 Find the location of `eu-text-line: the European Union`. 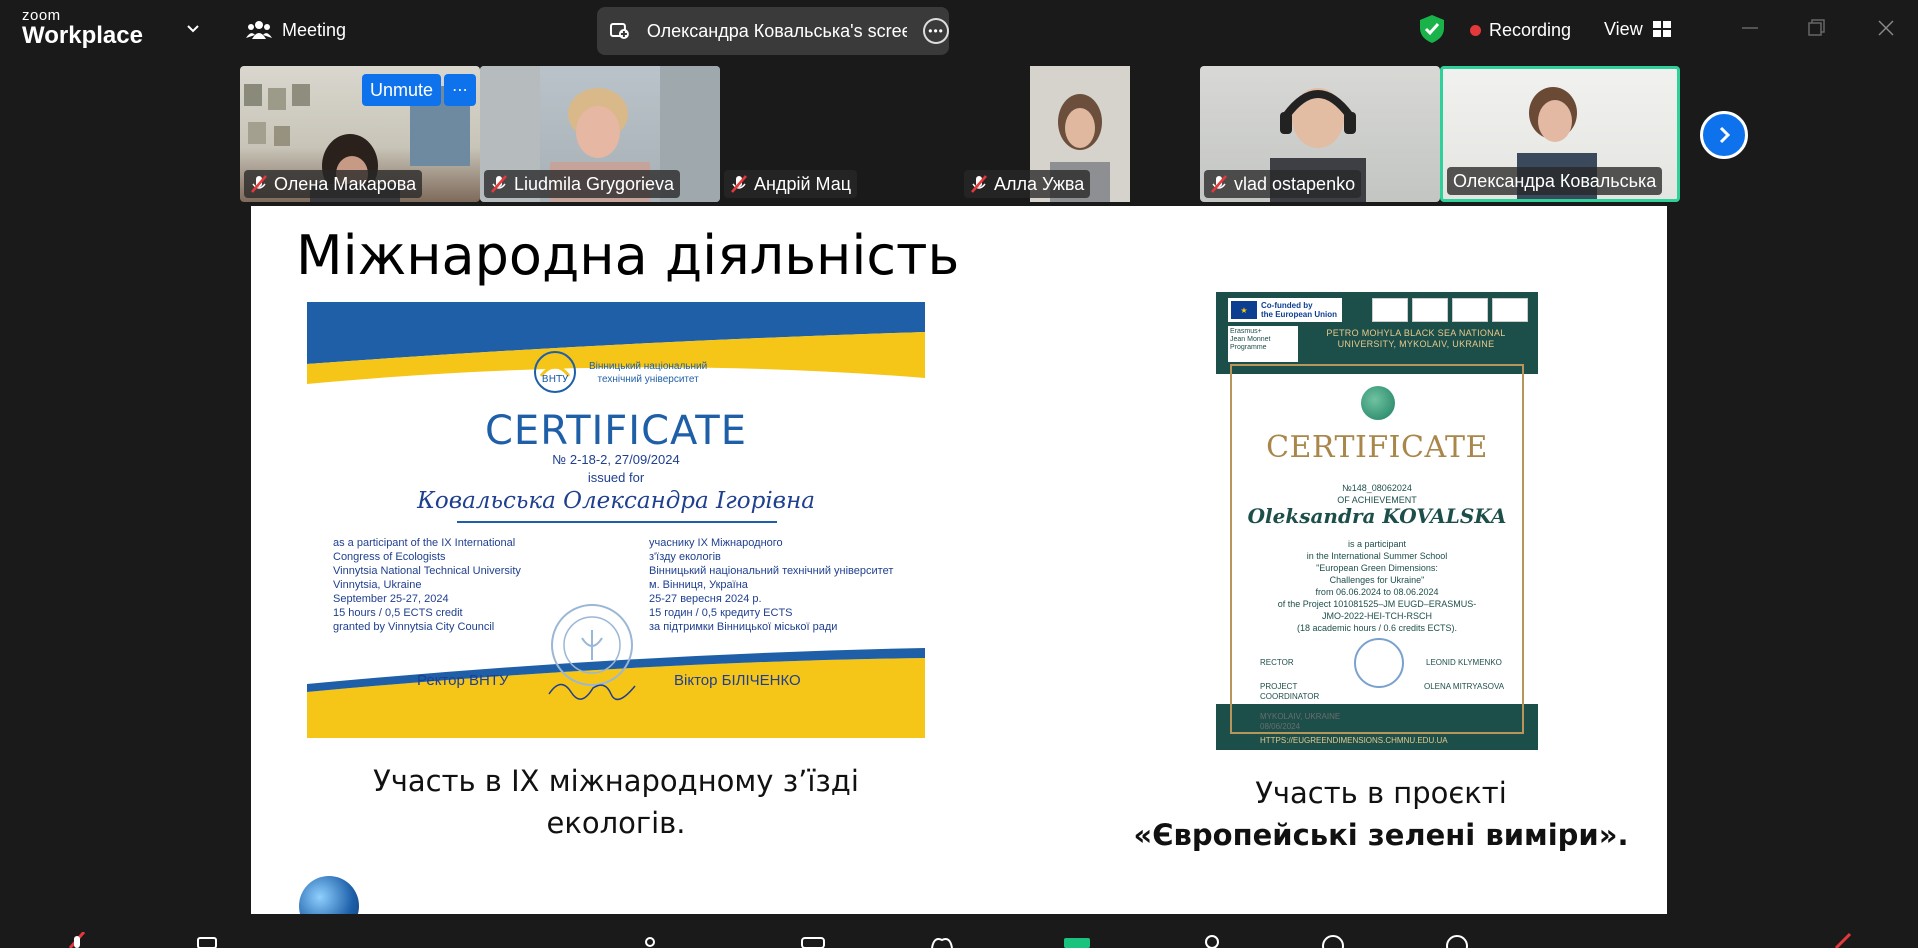

eu-text-line: the European Union is located at coordinates (1299, 314).